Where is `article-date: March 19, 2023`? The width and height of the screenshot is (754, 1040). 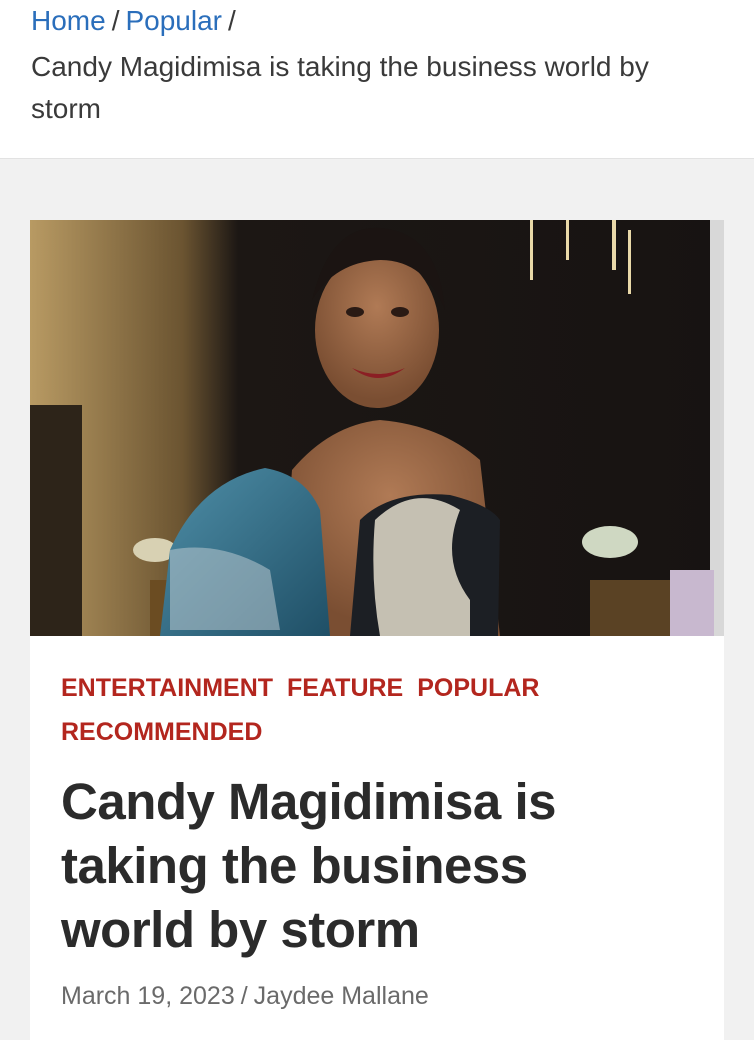 article-date: March 19, 2023 is located at coordinates (148, 996).